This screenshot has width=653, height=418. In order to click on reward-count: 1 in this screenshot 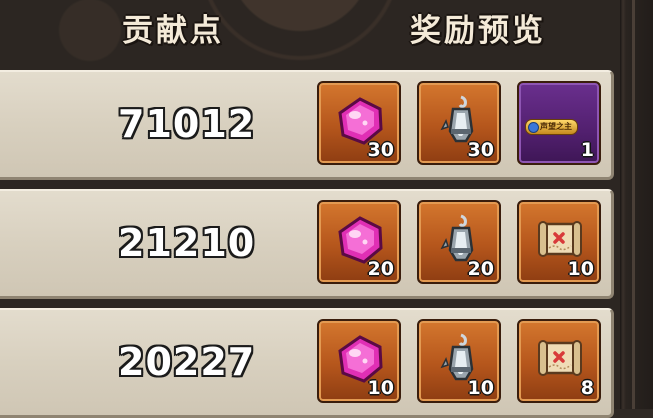, I will do `click(587, 150)`.